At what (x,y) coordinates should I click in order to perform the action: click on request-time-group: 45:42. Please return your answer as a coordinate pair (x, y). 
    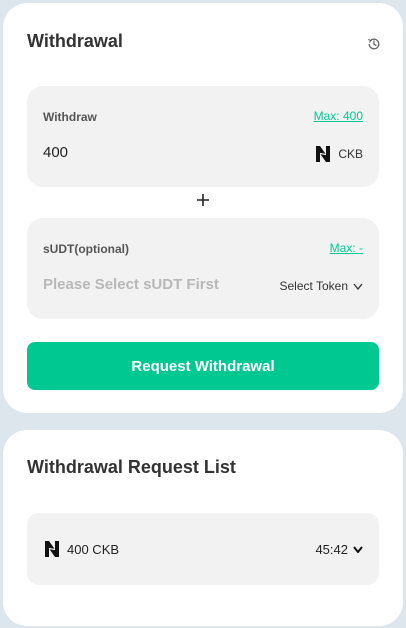
    Looking at the image, I should click on (339, 549).